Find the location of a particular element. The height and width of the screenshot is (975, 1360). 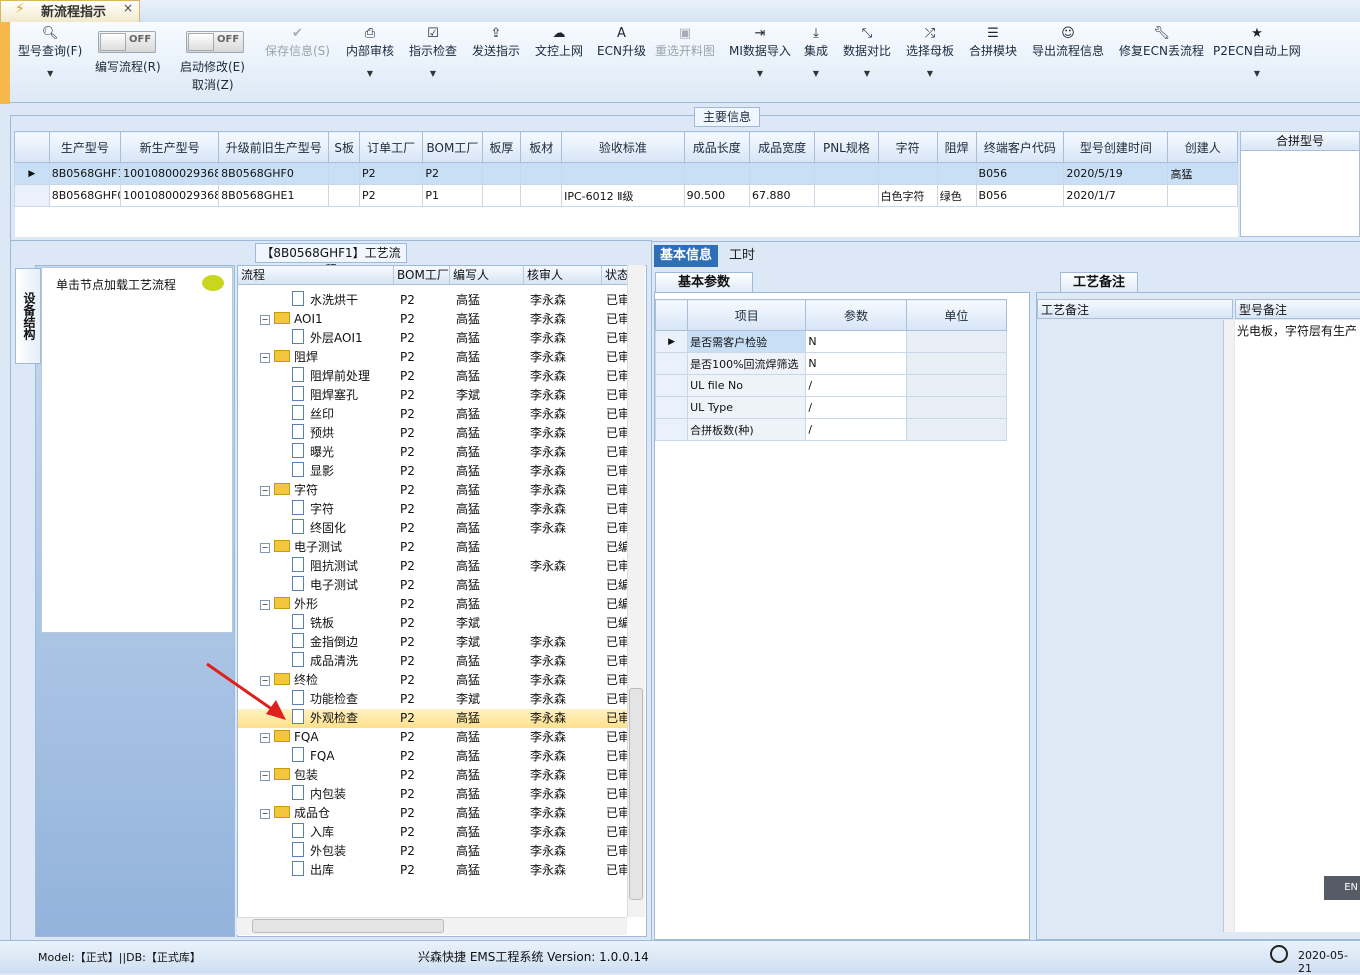

column-header: 板材 is located at coordinates (541, 147).